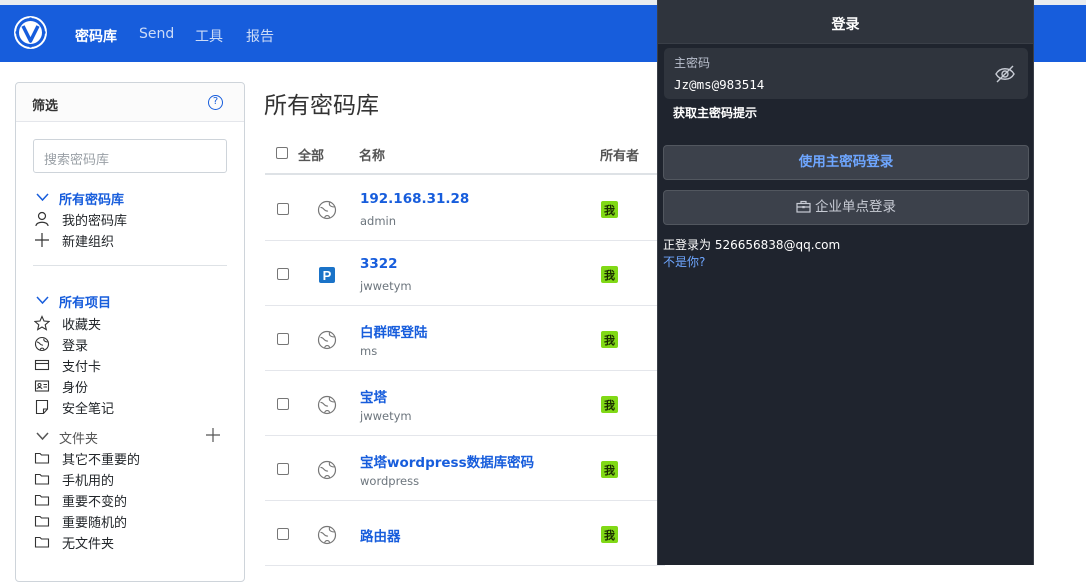  What do you see at coordinates (465, 208) in the screenshot?
I see `table-row: 192.168.31.28 admin 我` at bounding box center [465, 208].